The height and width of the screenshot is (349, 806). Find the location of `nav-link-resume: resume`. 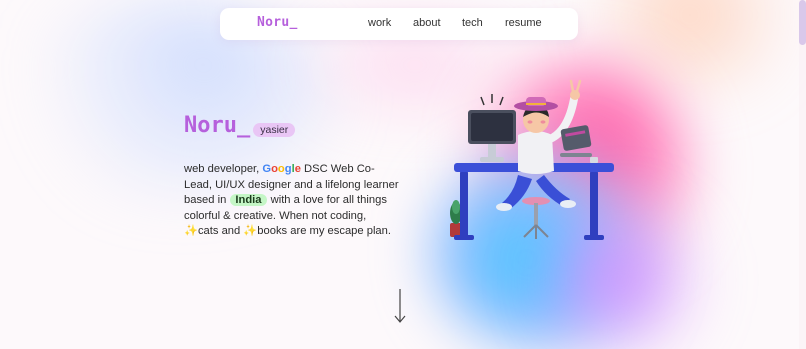

nav-link-resume: resume is located at coordinates (523, 23).